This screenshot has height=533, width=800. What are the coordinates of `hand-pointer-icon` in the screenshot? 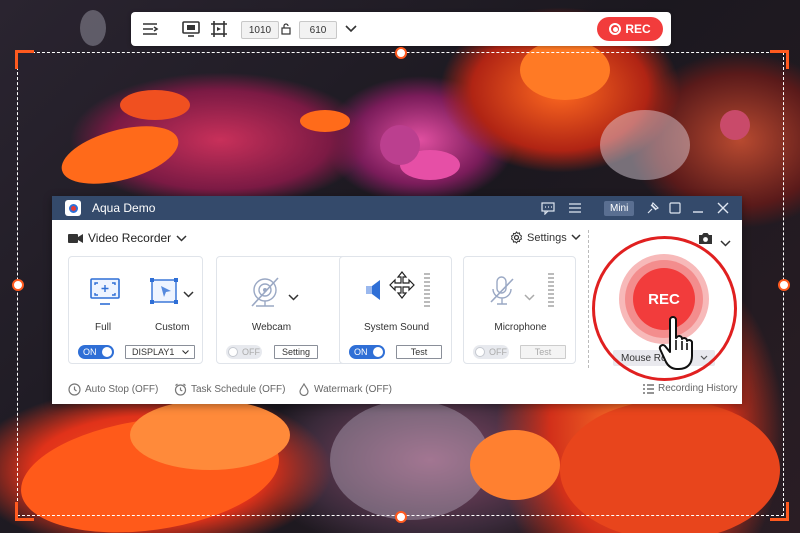 It's located at (679, 346).